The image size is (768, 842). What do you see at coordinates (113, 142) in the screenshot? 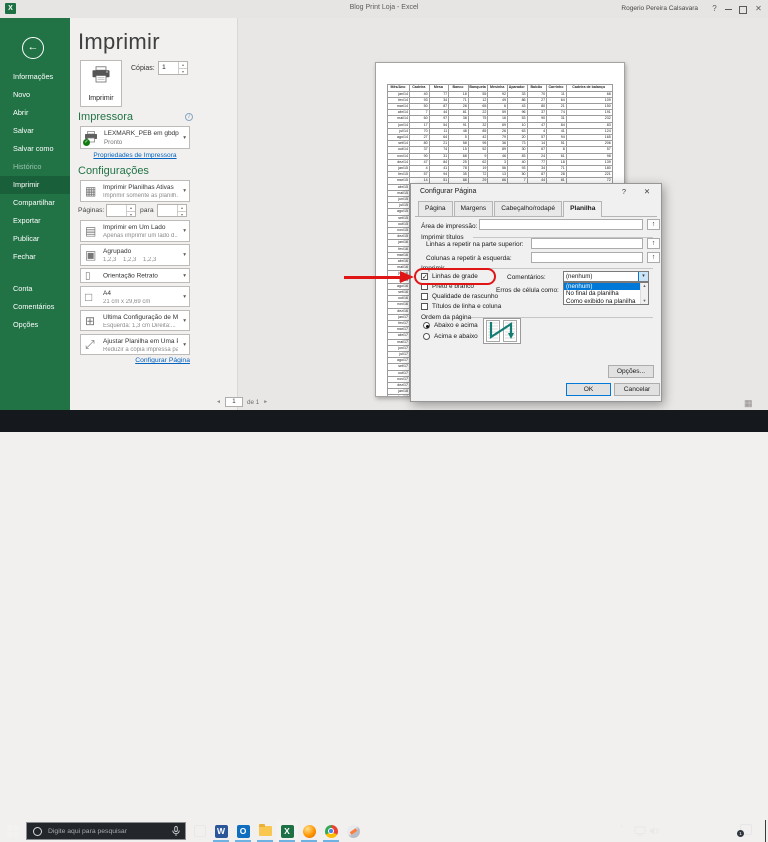
I see `printer-status: Pronto` at bounding box center [113, 142].